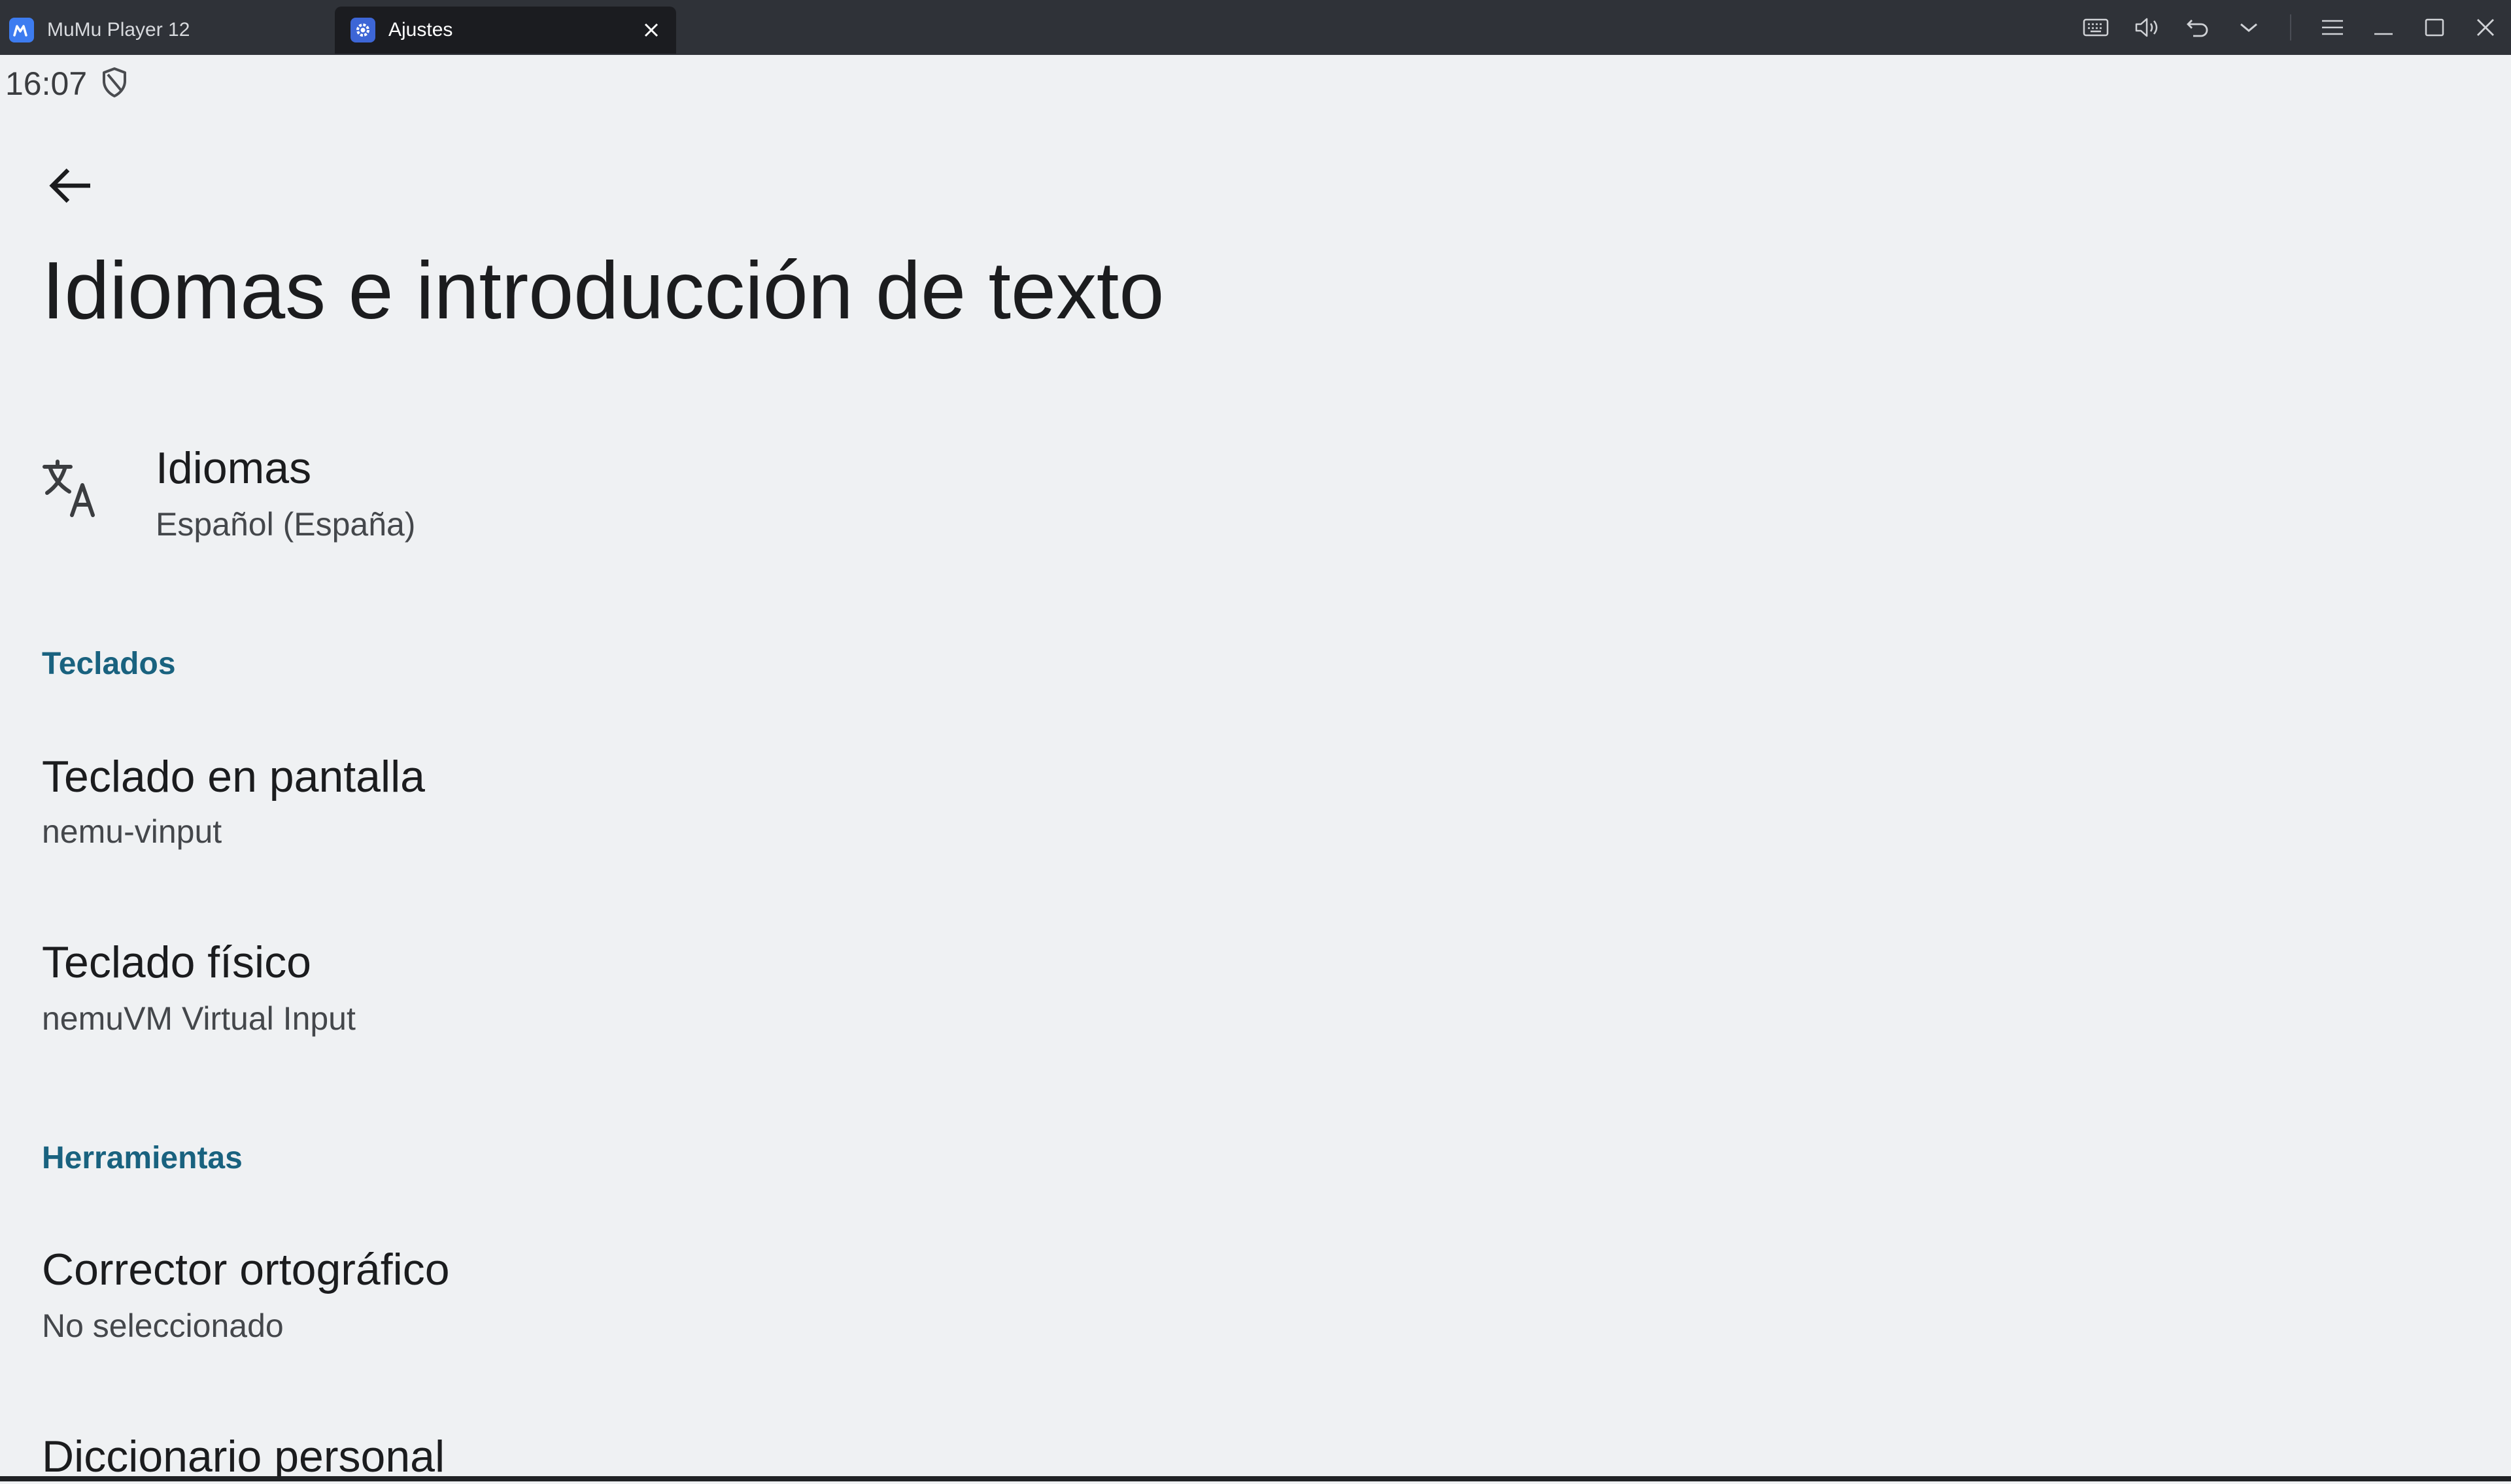  I want to click on arrow-back-icon, so click(71, 187).